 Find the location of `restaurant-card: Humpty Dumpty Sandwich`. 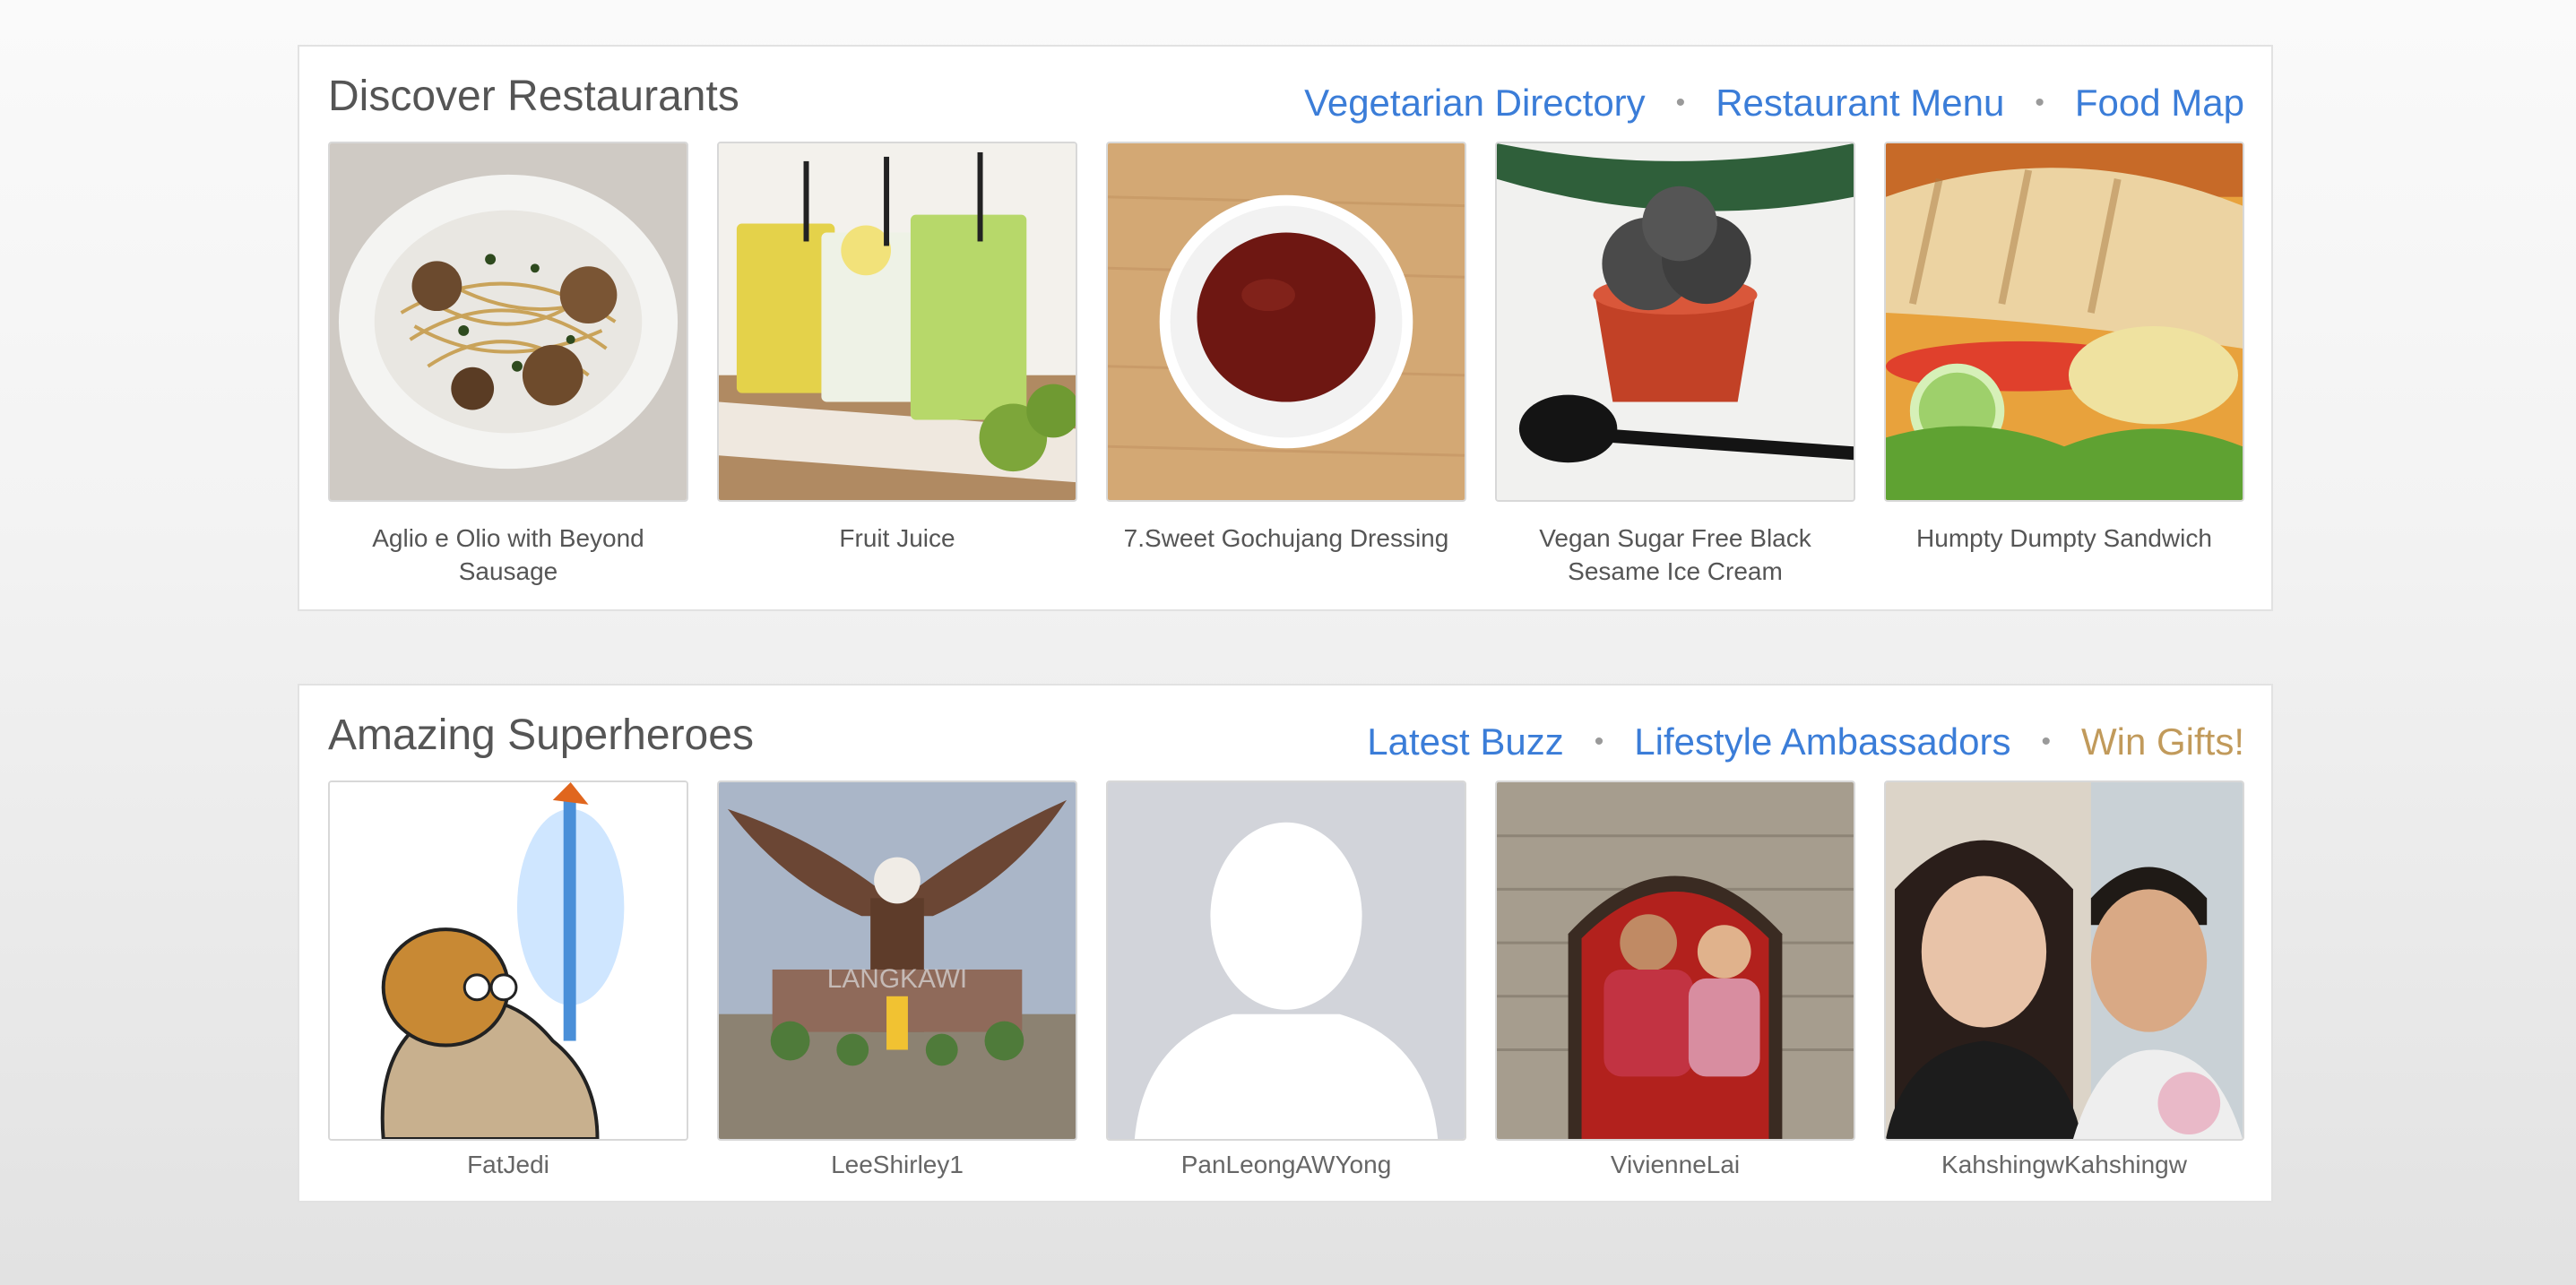

restaurant-card: Humpty Dumpty Sandwich is located at coordinates (2064, 365).